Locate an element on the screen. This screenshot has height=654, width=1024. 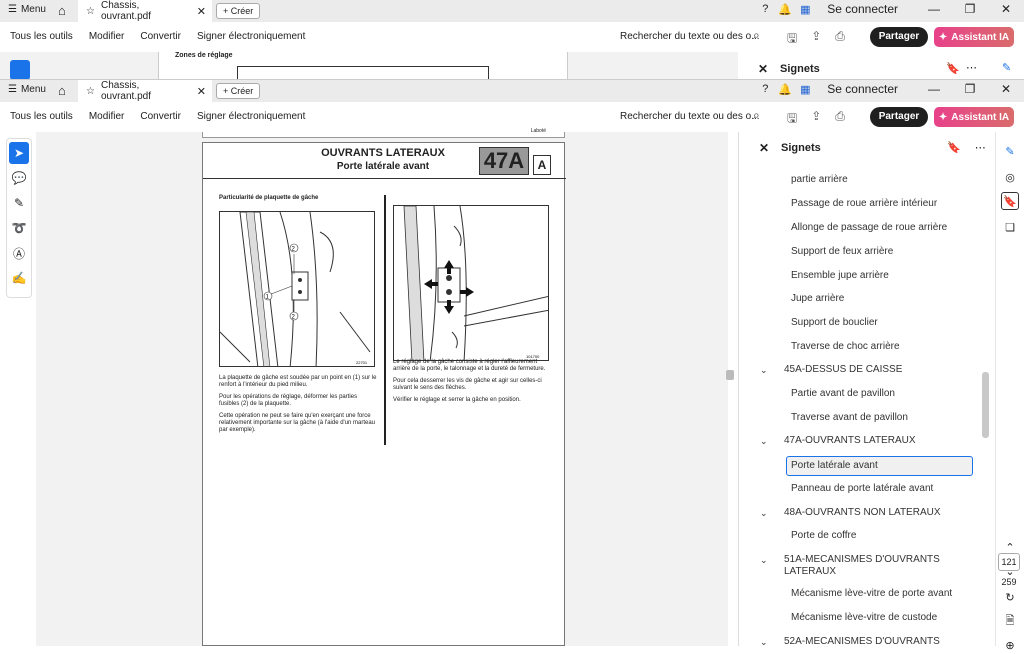
ghost-select-tool is located at coordinates (20, 70).